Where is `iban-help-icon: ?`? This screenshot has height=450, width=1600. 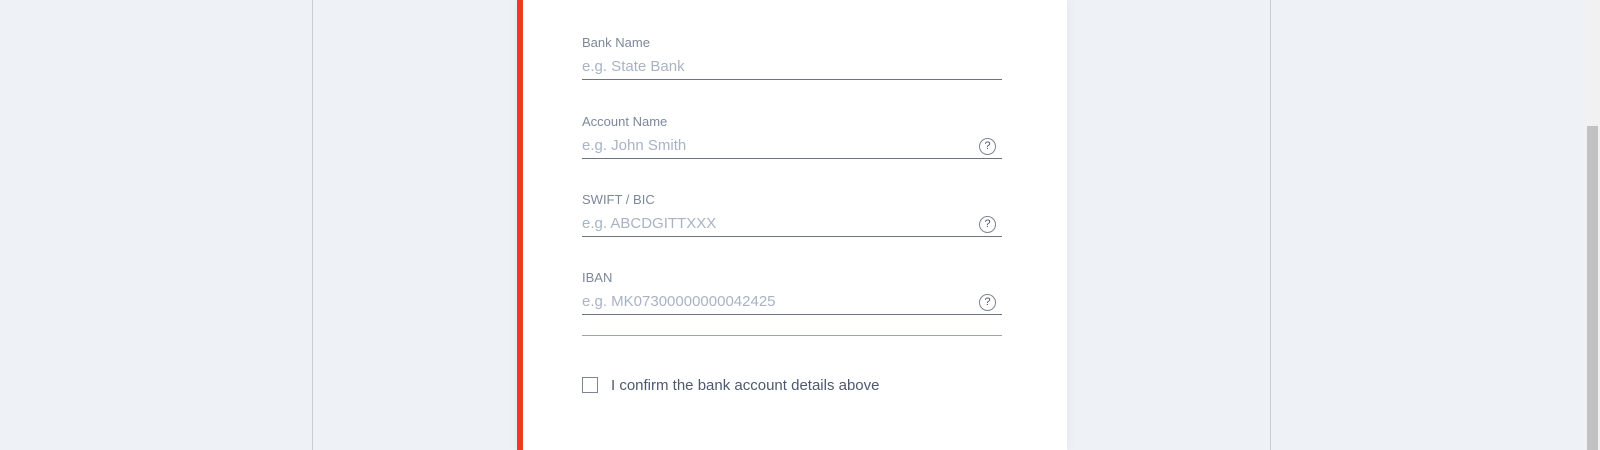 iban-help-icon: ? is located at coordinates (987, 302).